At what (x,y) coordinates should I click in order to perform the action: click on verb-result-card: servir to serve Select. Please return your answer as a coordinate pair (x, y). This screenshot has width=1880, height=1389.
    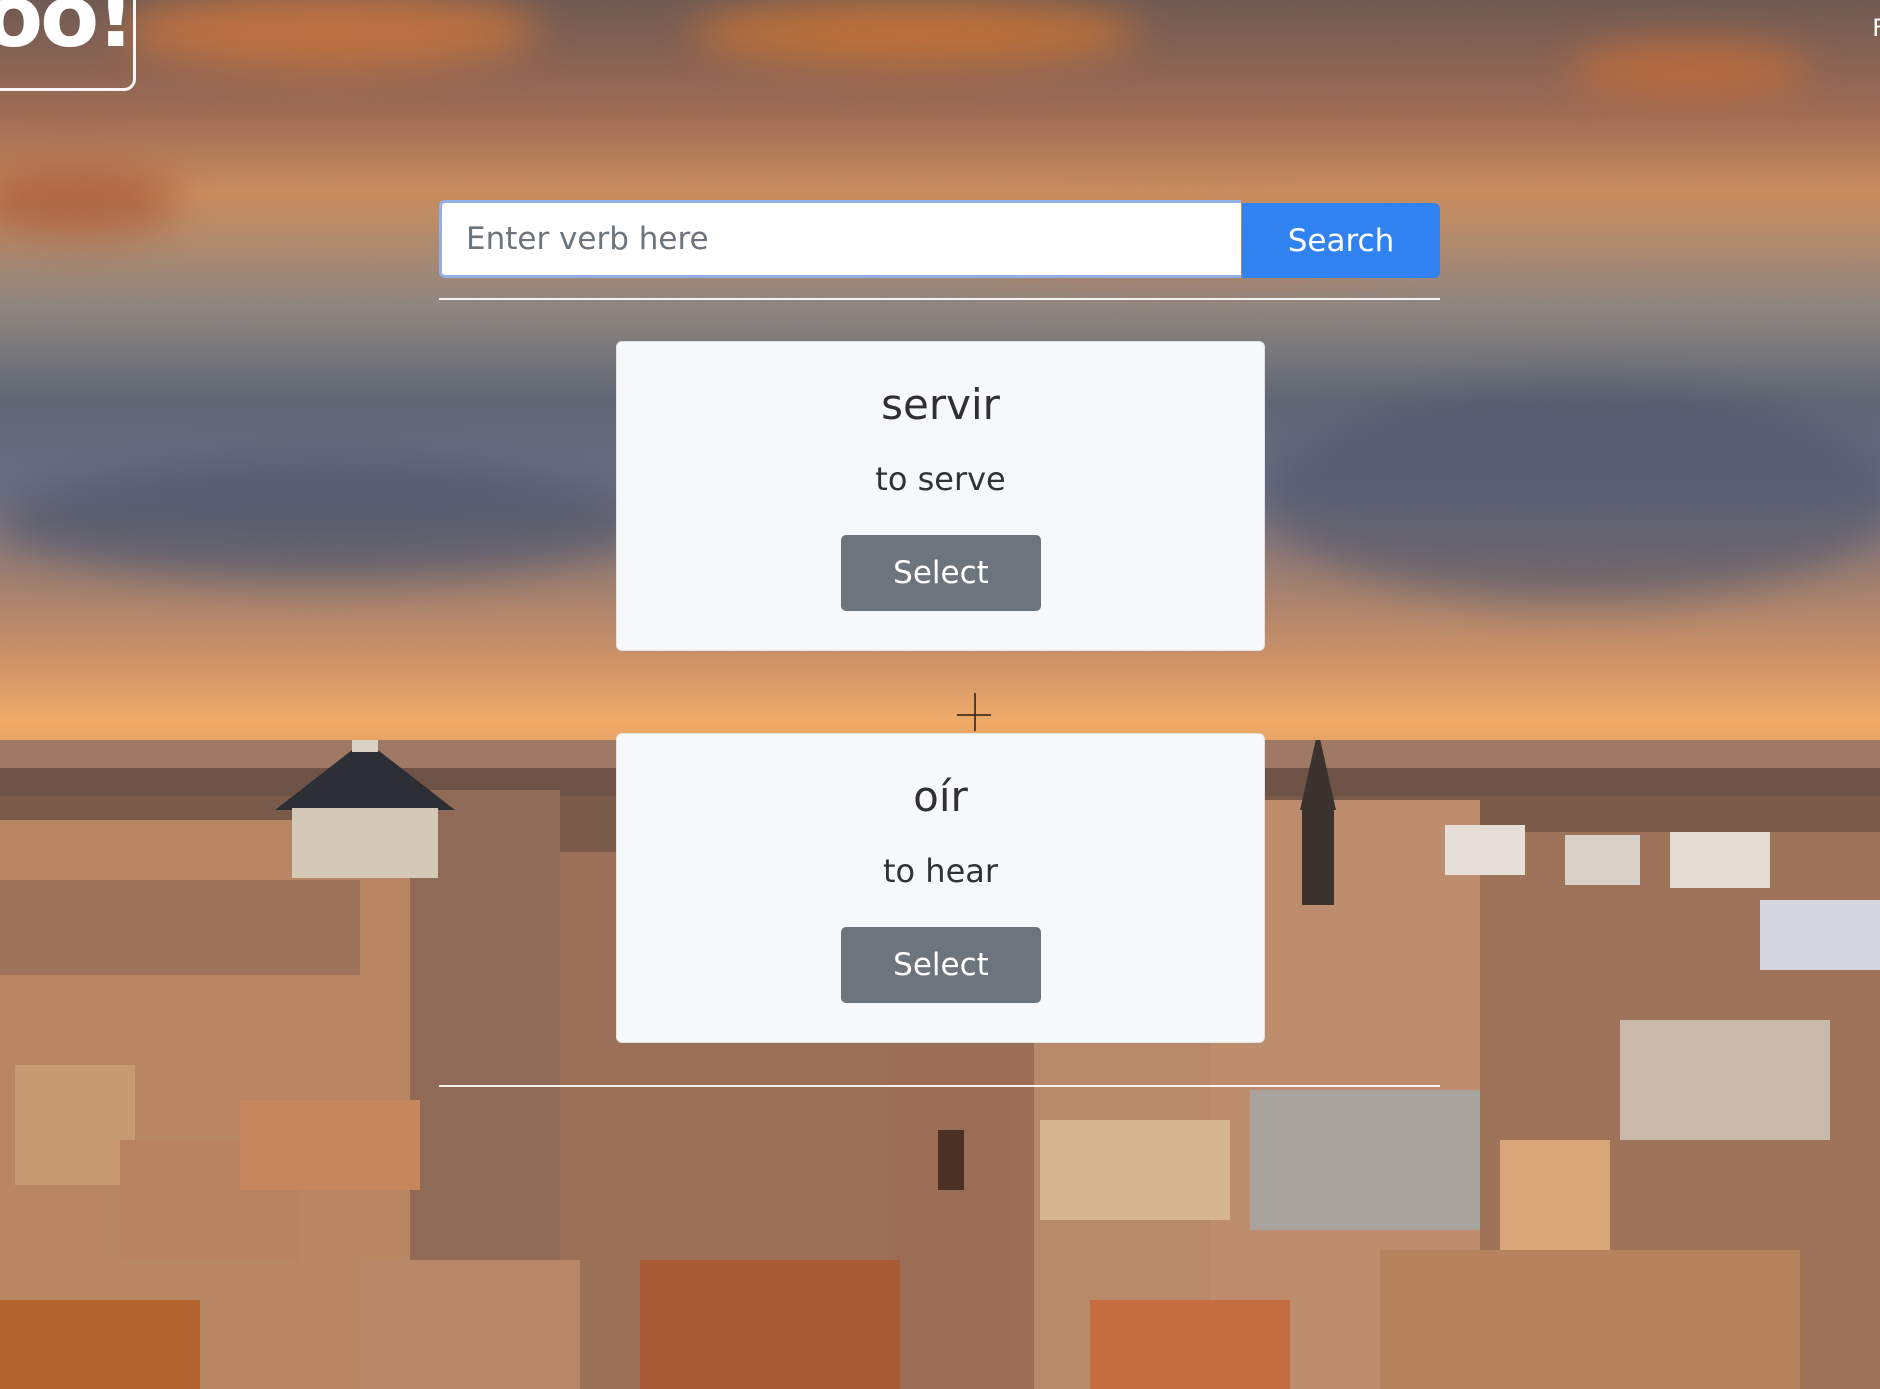
    Looking at the image, I should click on (940, 496).